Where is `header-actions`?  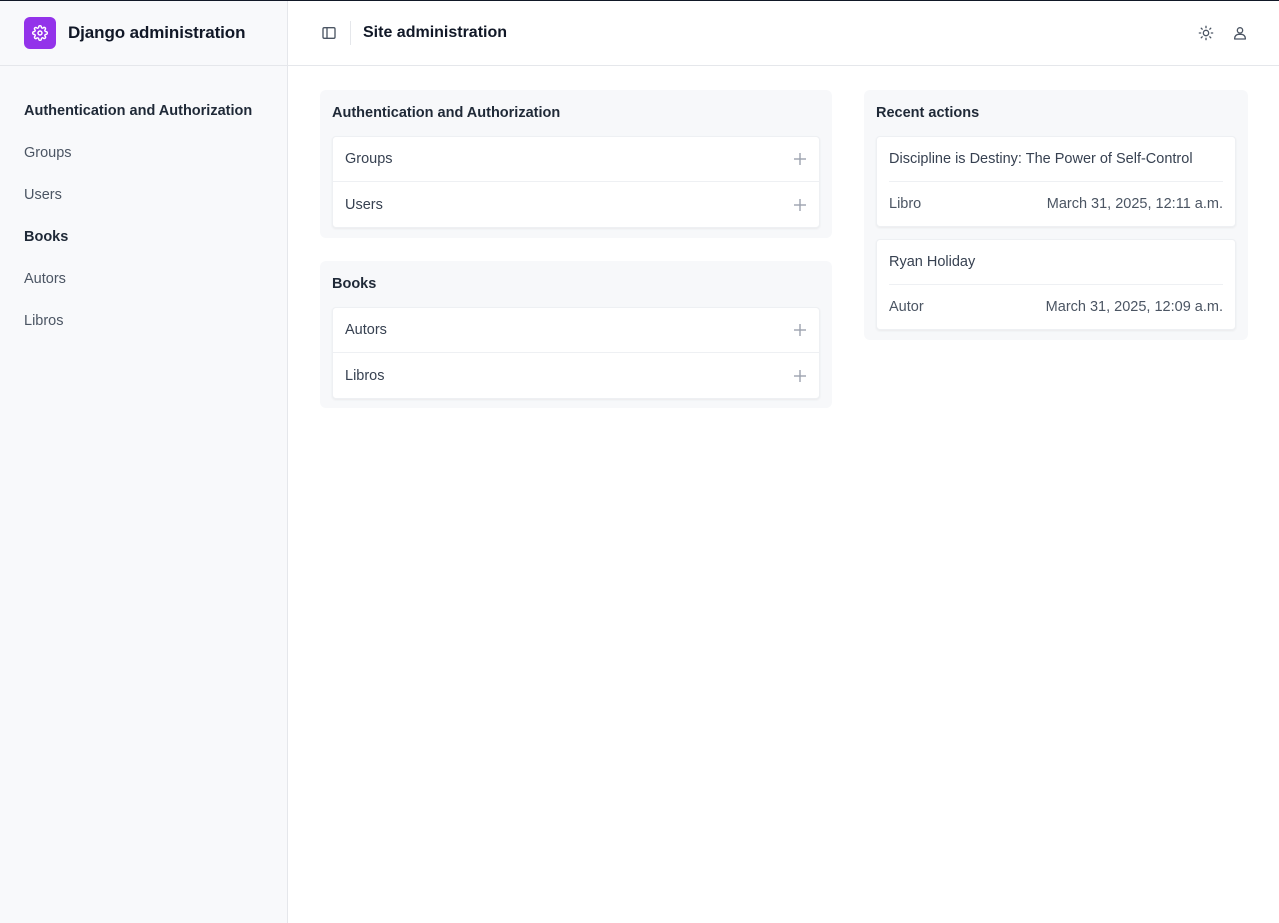 header-actions is located at coordinates (1223, 33).